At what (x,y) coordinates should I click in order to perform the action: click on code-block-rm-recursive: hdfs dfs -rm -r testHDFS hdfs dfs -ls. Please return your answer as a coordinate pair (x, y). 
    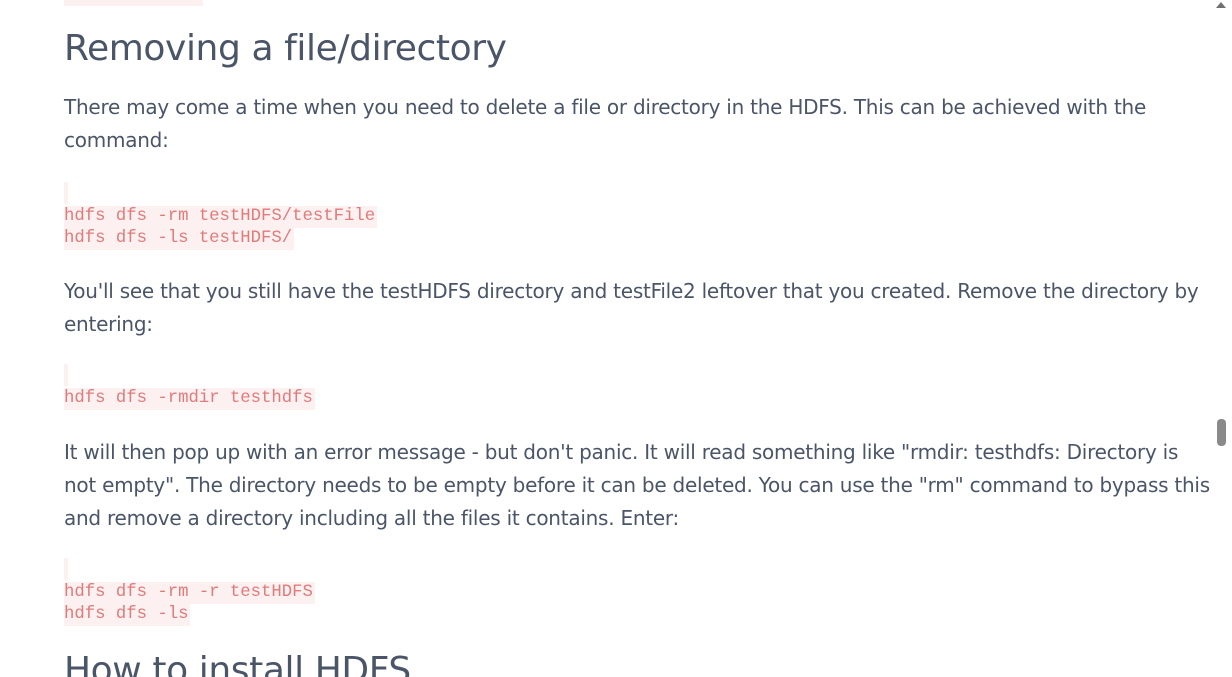
    Looking at the image, I should click on (189, 604).